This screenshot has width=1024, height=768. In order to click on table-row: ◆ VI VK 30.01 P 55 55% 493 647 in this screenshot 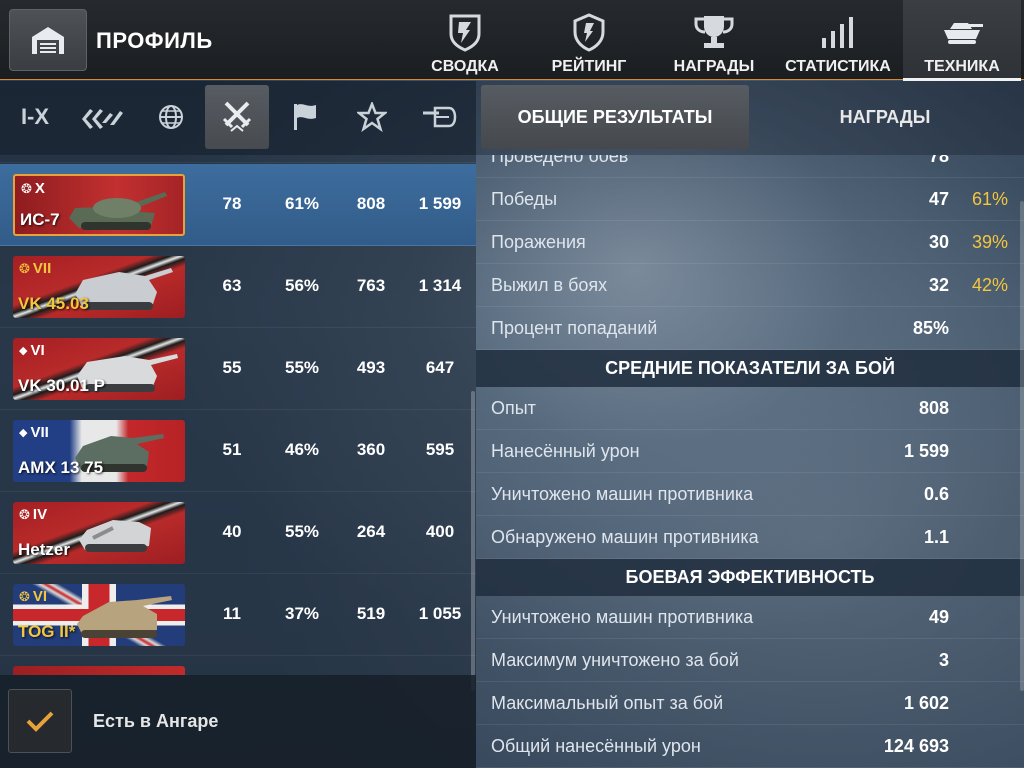, I will do `click(238, 369)`.